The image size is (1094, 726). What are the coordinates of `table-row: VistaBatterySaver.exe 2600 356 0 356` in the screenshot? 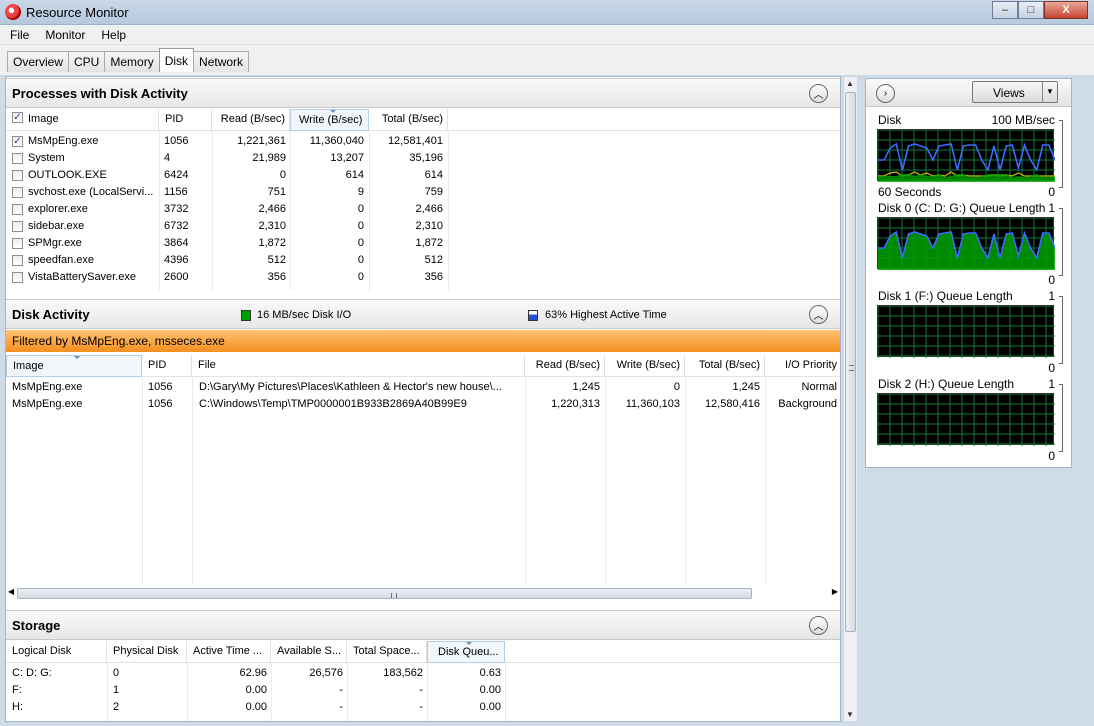 It's located at (423, 277).